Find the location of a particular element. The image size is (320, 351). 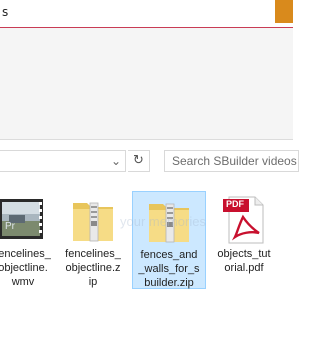

file-name: fencelines_ objectline.z ip is located at coordinates (93, 268).